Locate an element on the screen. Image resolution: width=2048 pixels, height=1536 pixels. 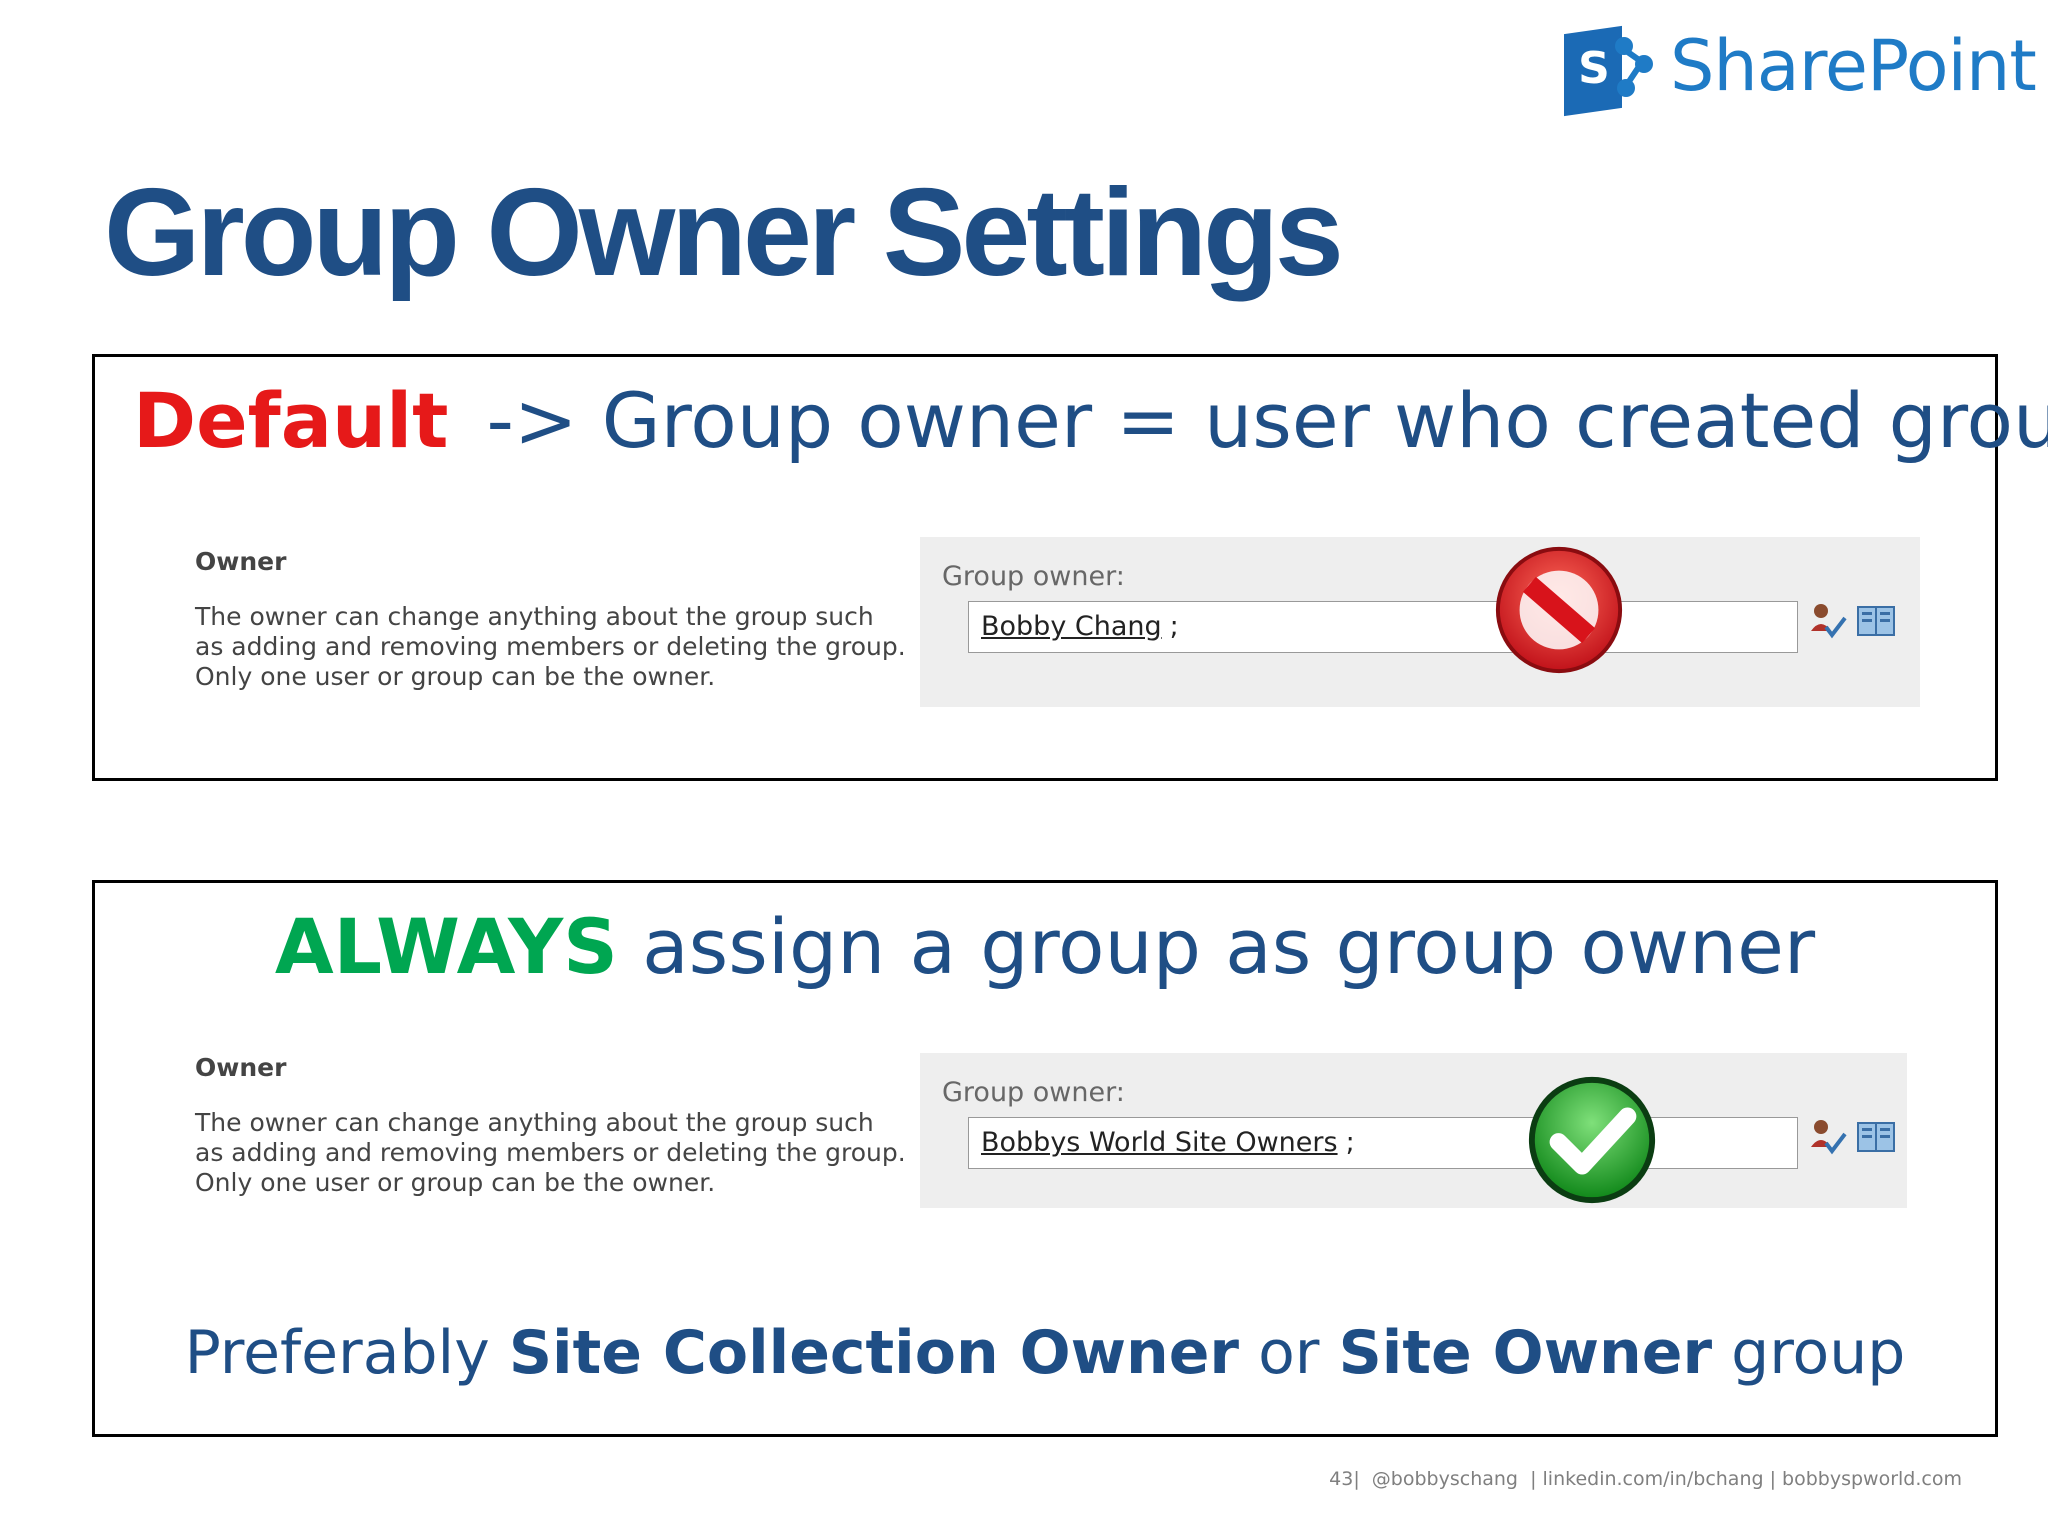
sharepoint-logo-mark: S is located at coordinates (1614, 67).